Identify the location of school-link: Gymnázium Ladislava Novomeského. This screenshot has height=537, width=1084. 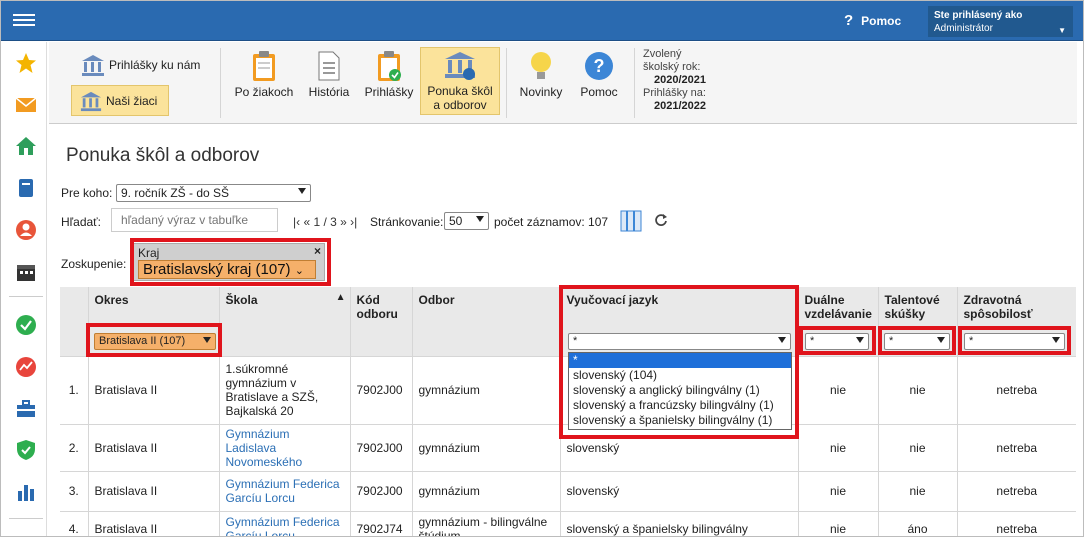
(264, 448).